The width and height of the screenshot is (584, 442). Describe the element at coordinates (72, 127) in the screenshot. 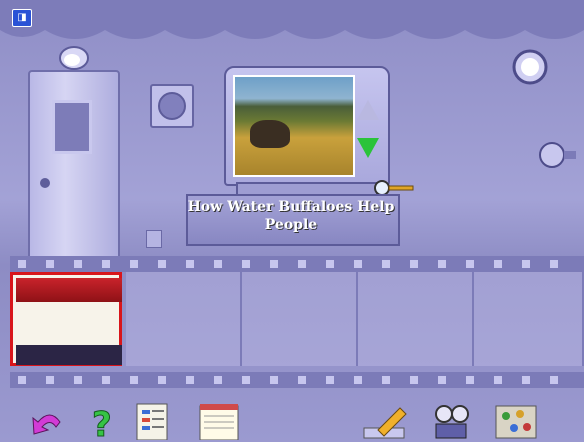

I see `door-window` at that location.